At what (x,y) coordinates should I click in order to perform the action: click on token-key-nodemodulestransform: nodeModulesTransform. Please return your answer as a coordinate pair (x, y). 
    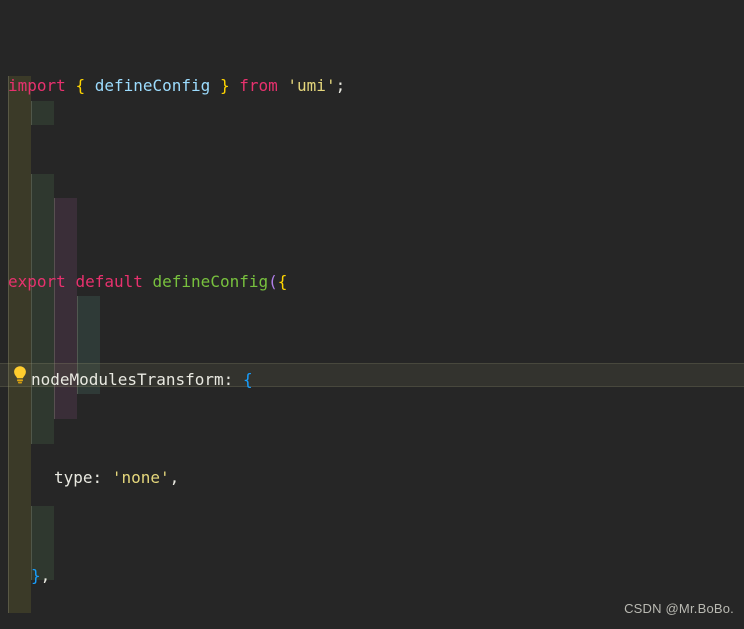
    Looking at the image, I should click on (127, 379).